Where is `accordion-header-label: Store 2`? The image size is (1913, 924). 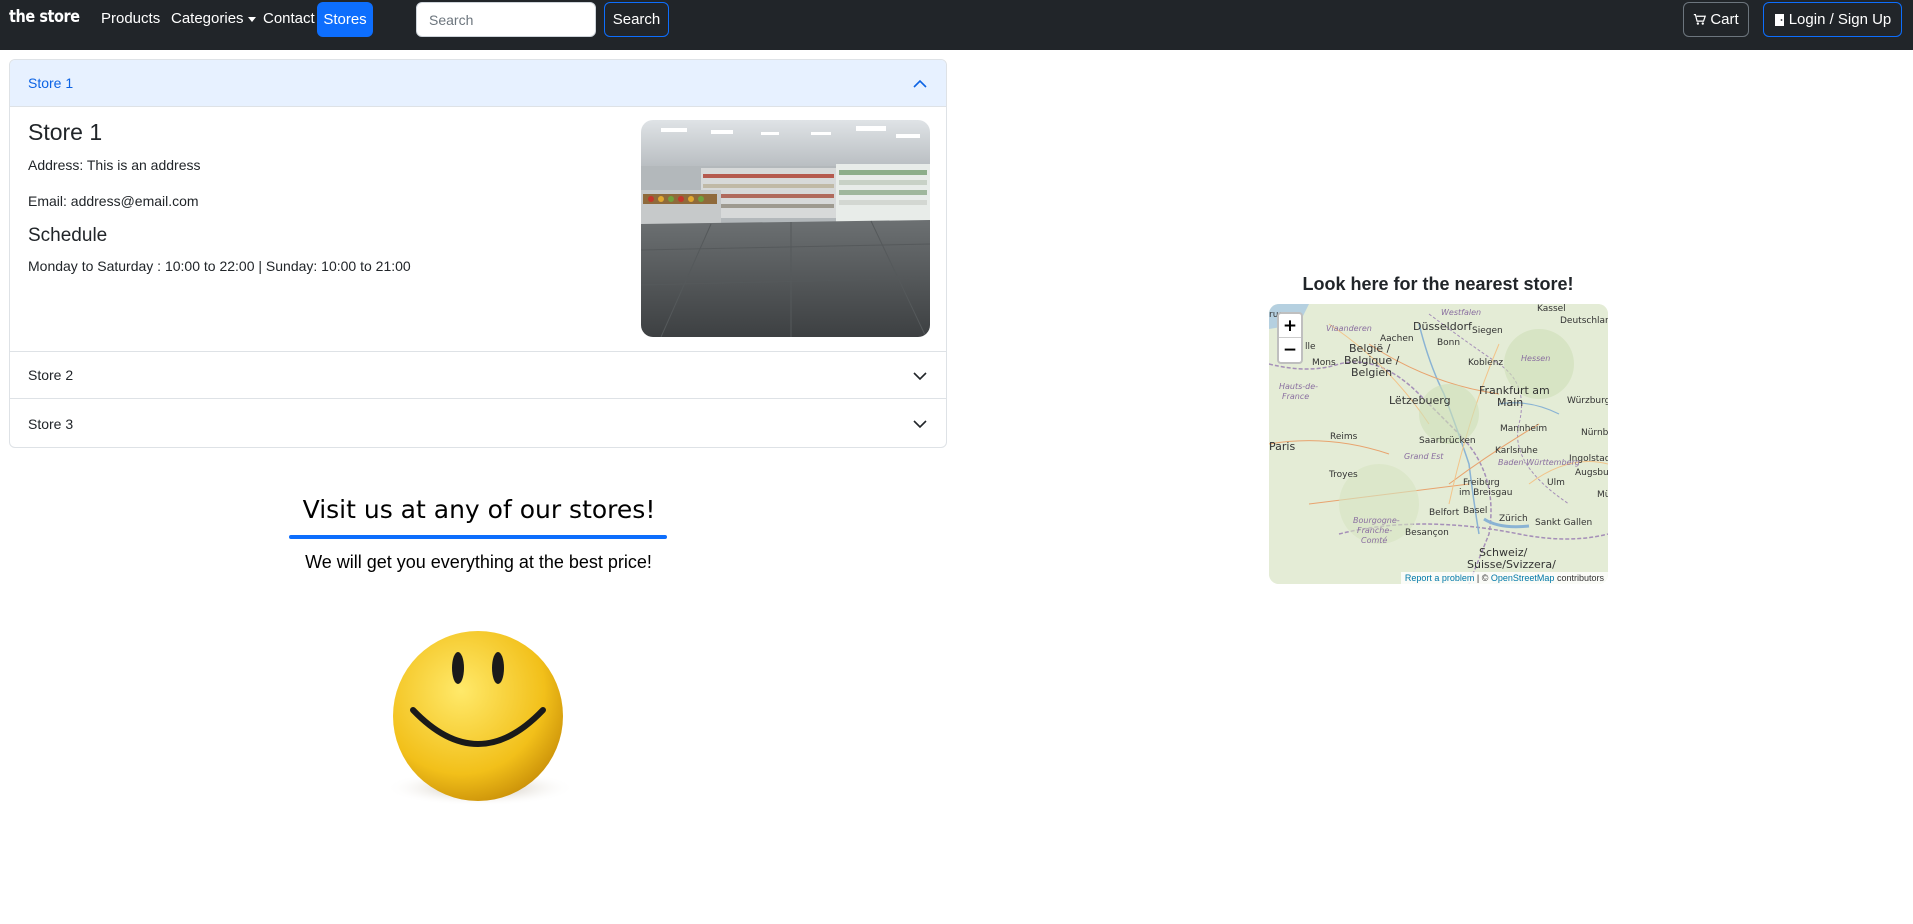 accordion-header-label: Store 2 is located at coordinates (51, 375).